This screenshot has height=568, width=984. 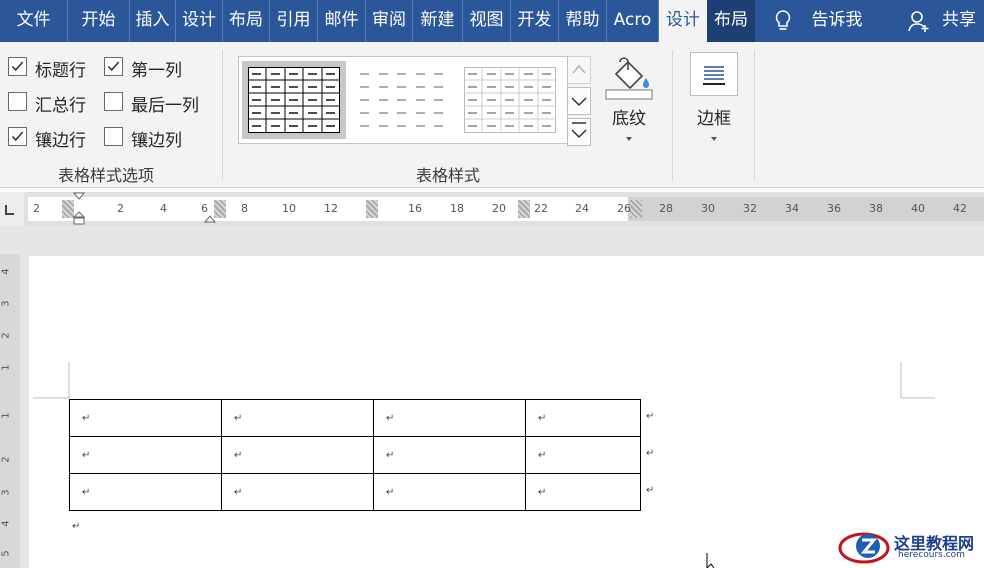 What do you see at coordinates (535, 21) in the screenshot?
I see `tab-developer: 开发` at bounding box center [535, 21].